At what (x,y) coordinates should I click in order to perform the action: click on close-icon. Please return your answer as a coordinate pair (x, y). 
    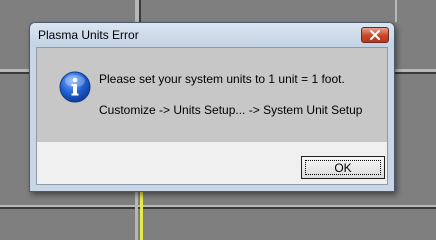
    Looking at the image, I should click on (375, 35).